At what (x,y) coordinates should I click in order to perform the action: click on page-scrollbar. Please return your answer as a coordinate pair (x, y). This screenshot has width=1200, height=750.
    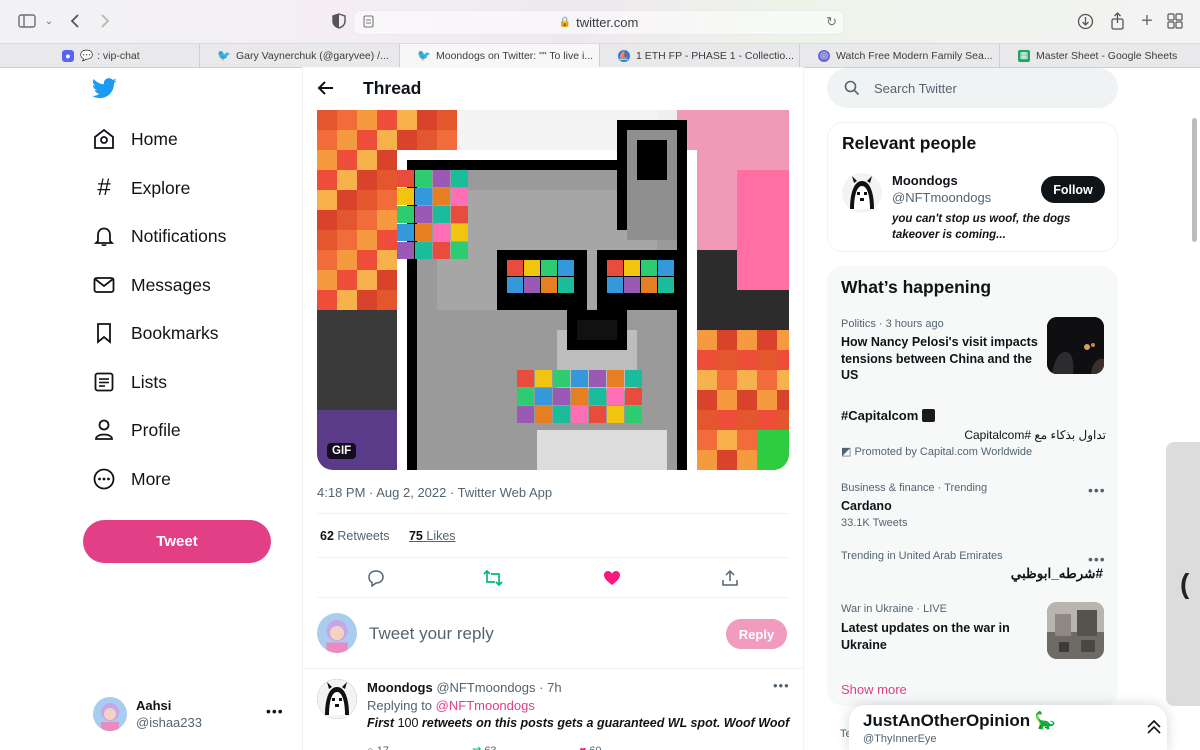
    Looking at the image, I should click on (1194, 180).